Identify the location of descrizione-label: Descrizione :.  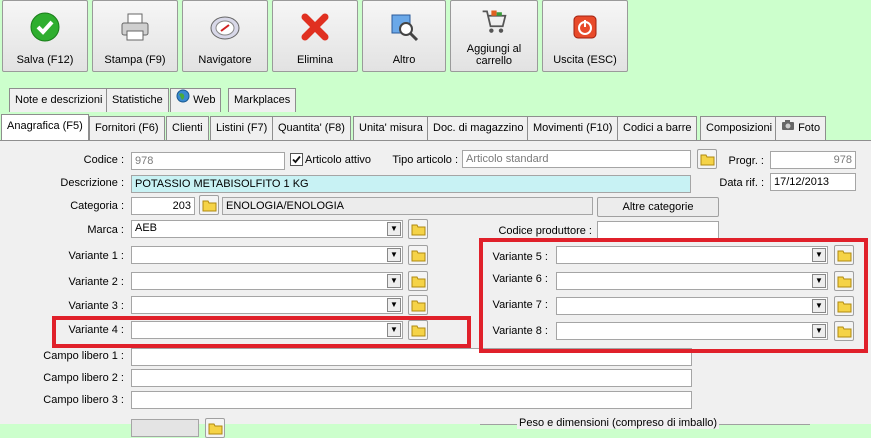
(92, 183).